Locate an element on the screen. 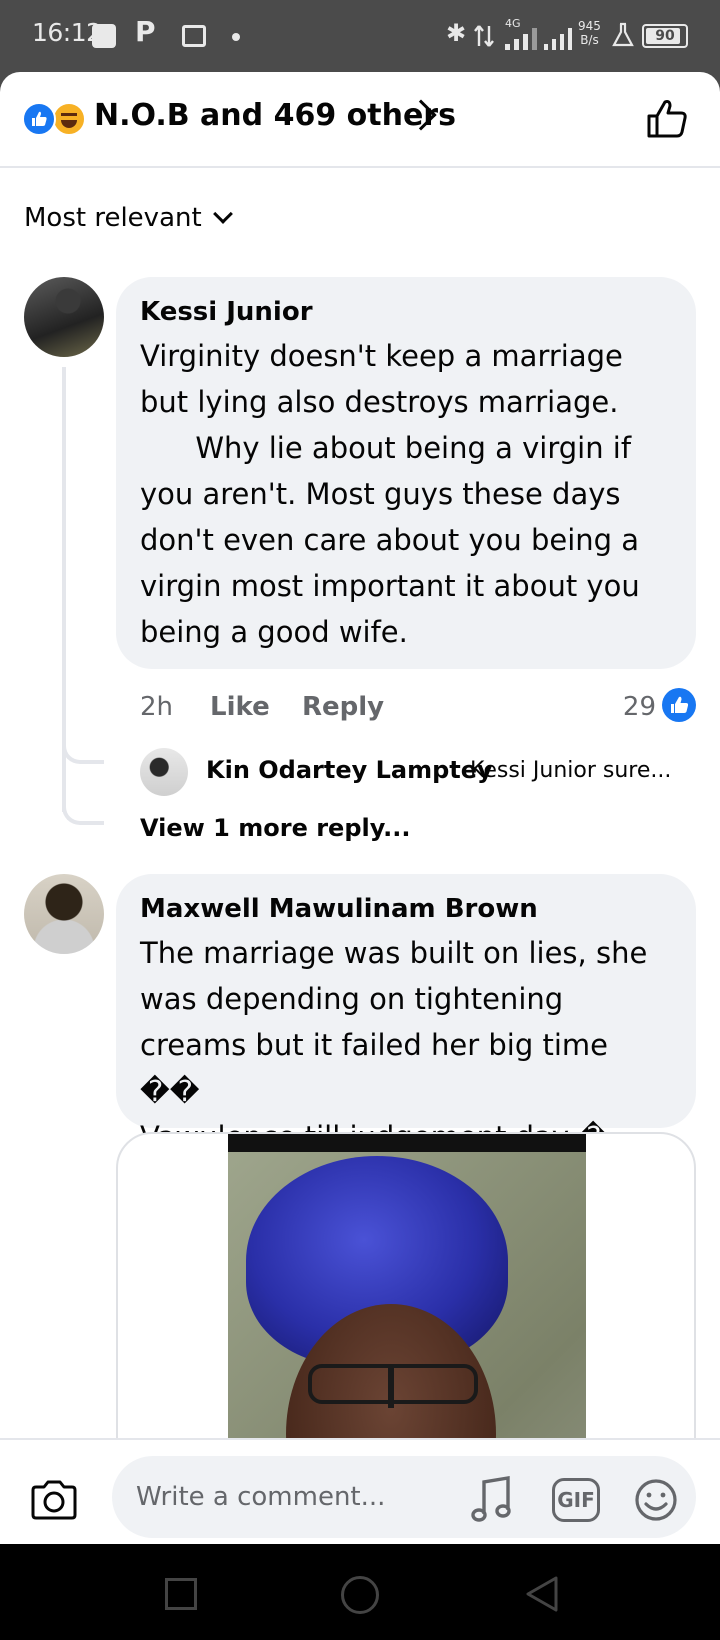 The width and height of the screenshot is (720, 1640). back-button is located at coordinates (542, 1594).